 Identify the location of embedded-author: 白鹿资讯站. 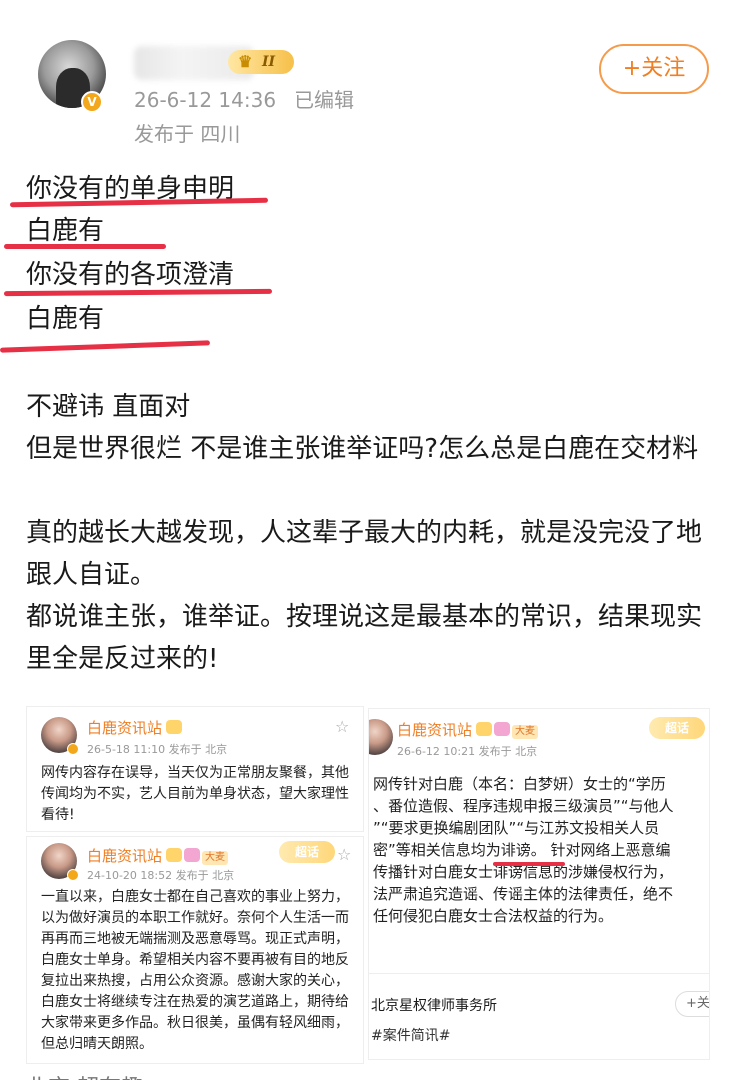
(135, 727).